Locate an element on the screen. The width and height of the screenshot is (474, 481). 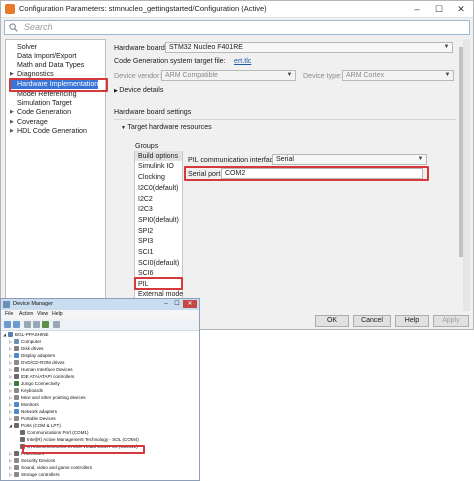
hardware-board-select: STM32 Nucleo F401RE ▼ is located at coordinates (309, 47).